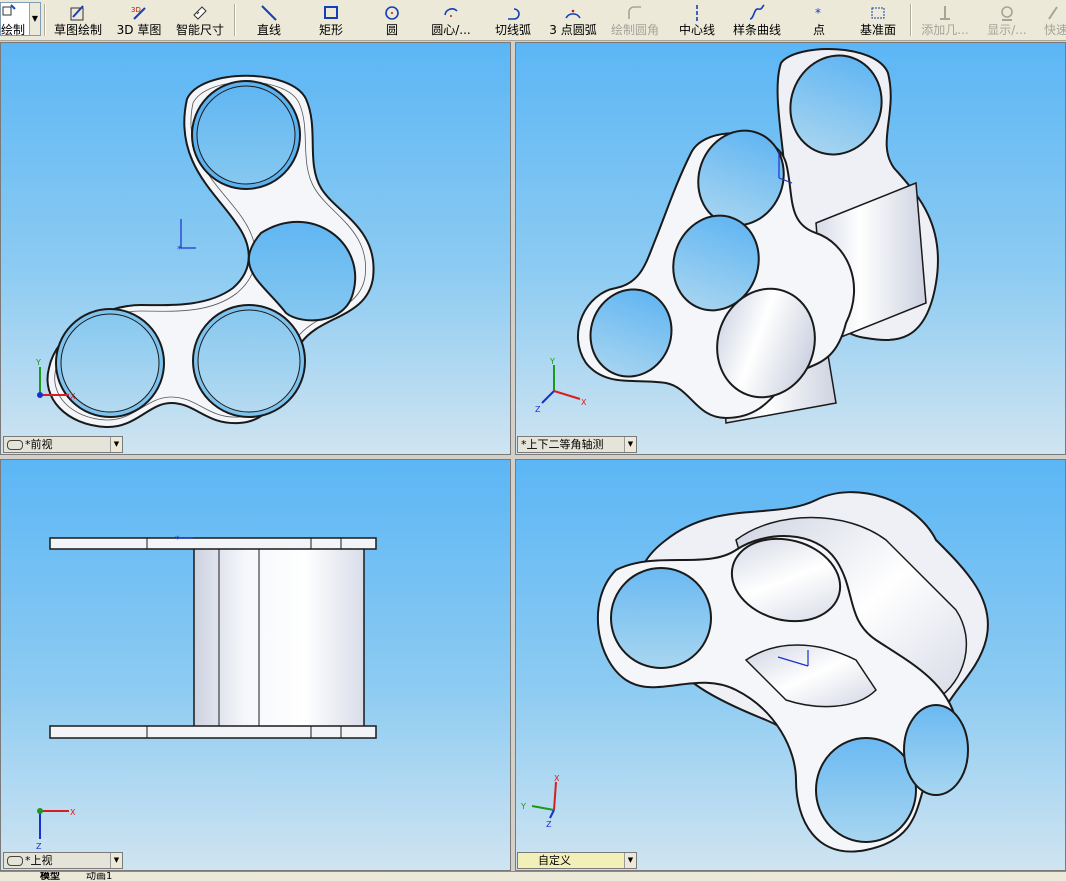 The image size is (1066, 881). Describe the element at coordinates (577, 860) in the screenshot. I see `view-selector-custom: 自定义 ▼` at that location.